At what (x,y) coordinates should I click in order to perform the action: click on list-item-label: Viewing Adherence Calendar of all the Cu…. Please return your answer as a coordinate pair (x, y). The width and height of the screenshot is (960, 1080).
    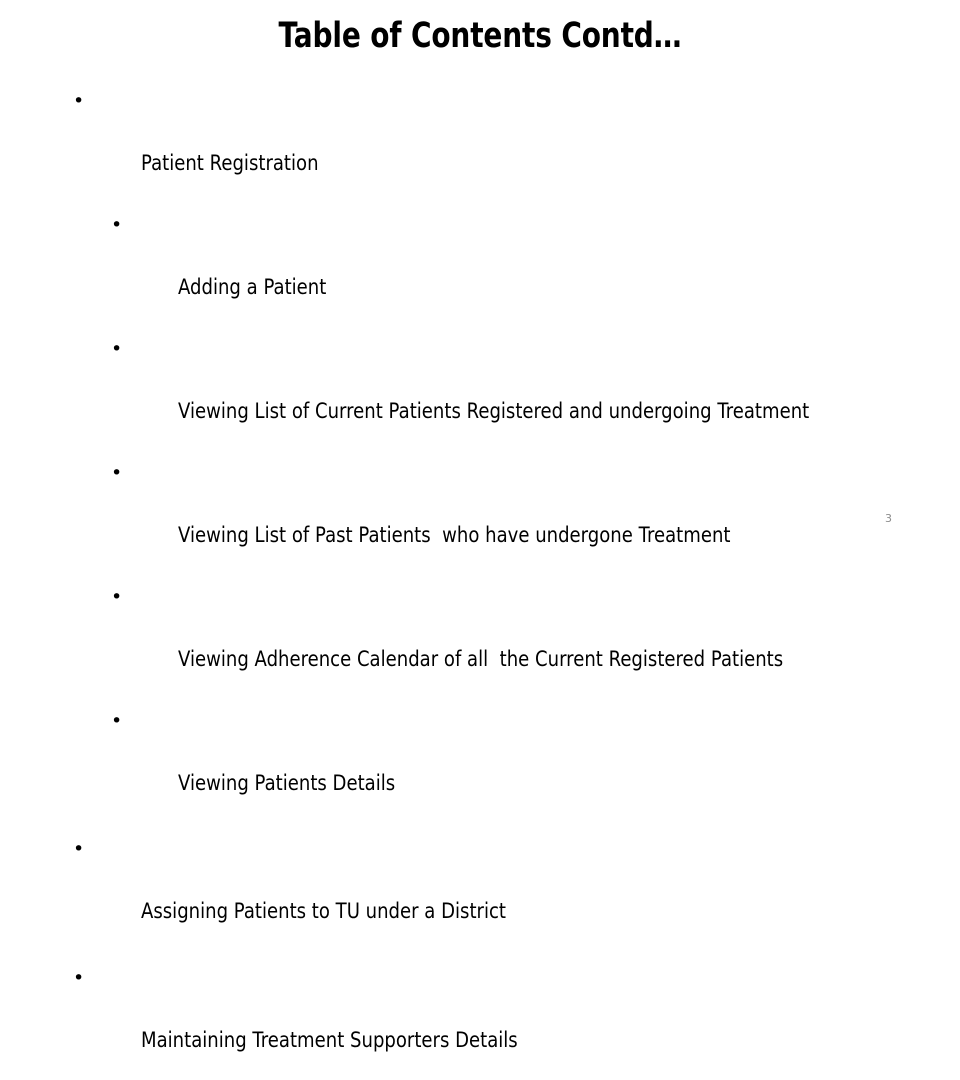
    Looking at the image, I should click on (481, 659).